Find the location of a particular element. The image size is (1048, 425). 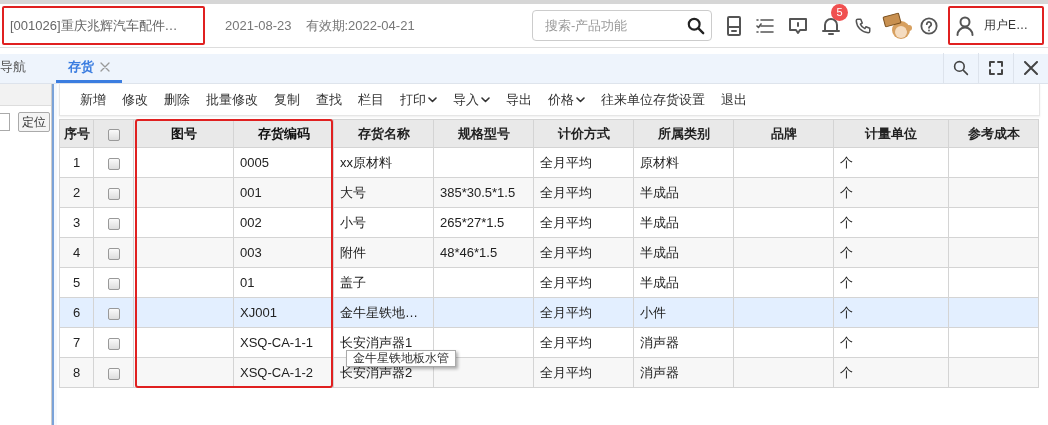

table-cell: 小件 is located at coordinates (653, 312).